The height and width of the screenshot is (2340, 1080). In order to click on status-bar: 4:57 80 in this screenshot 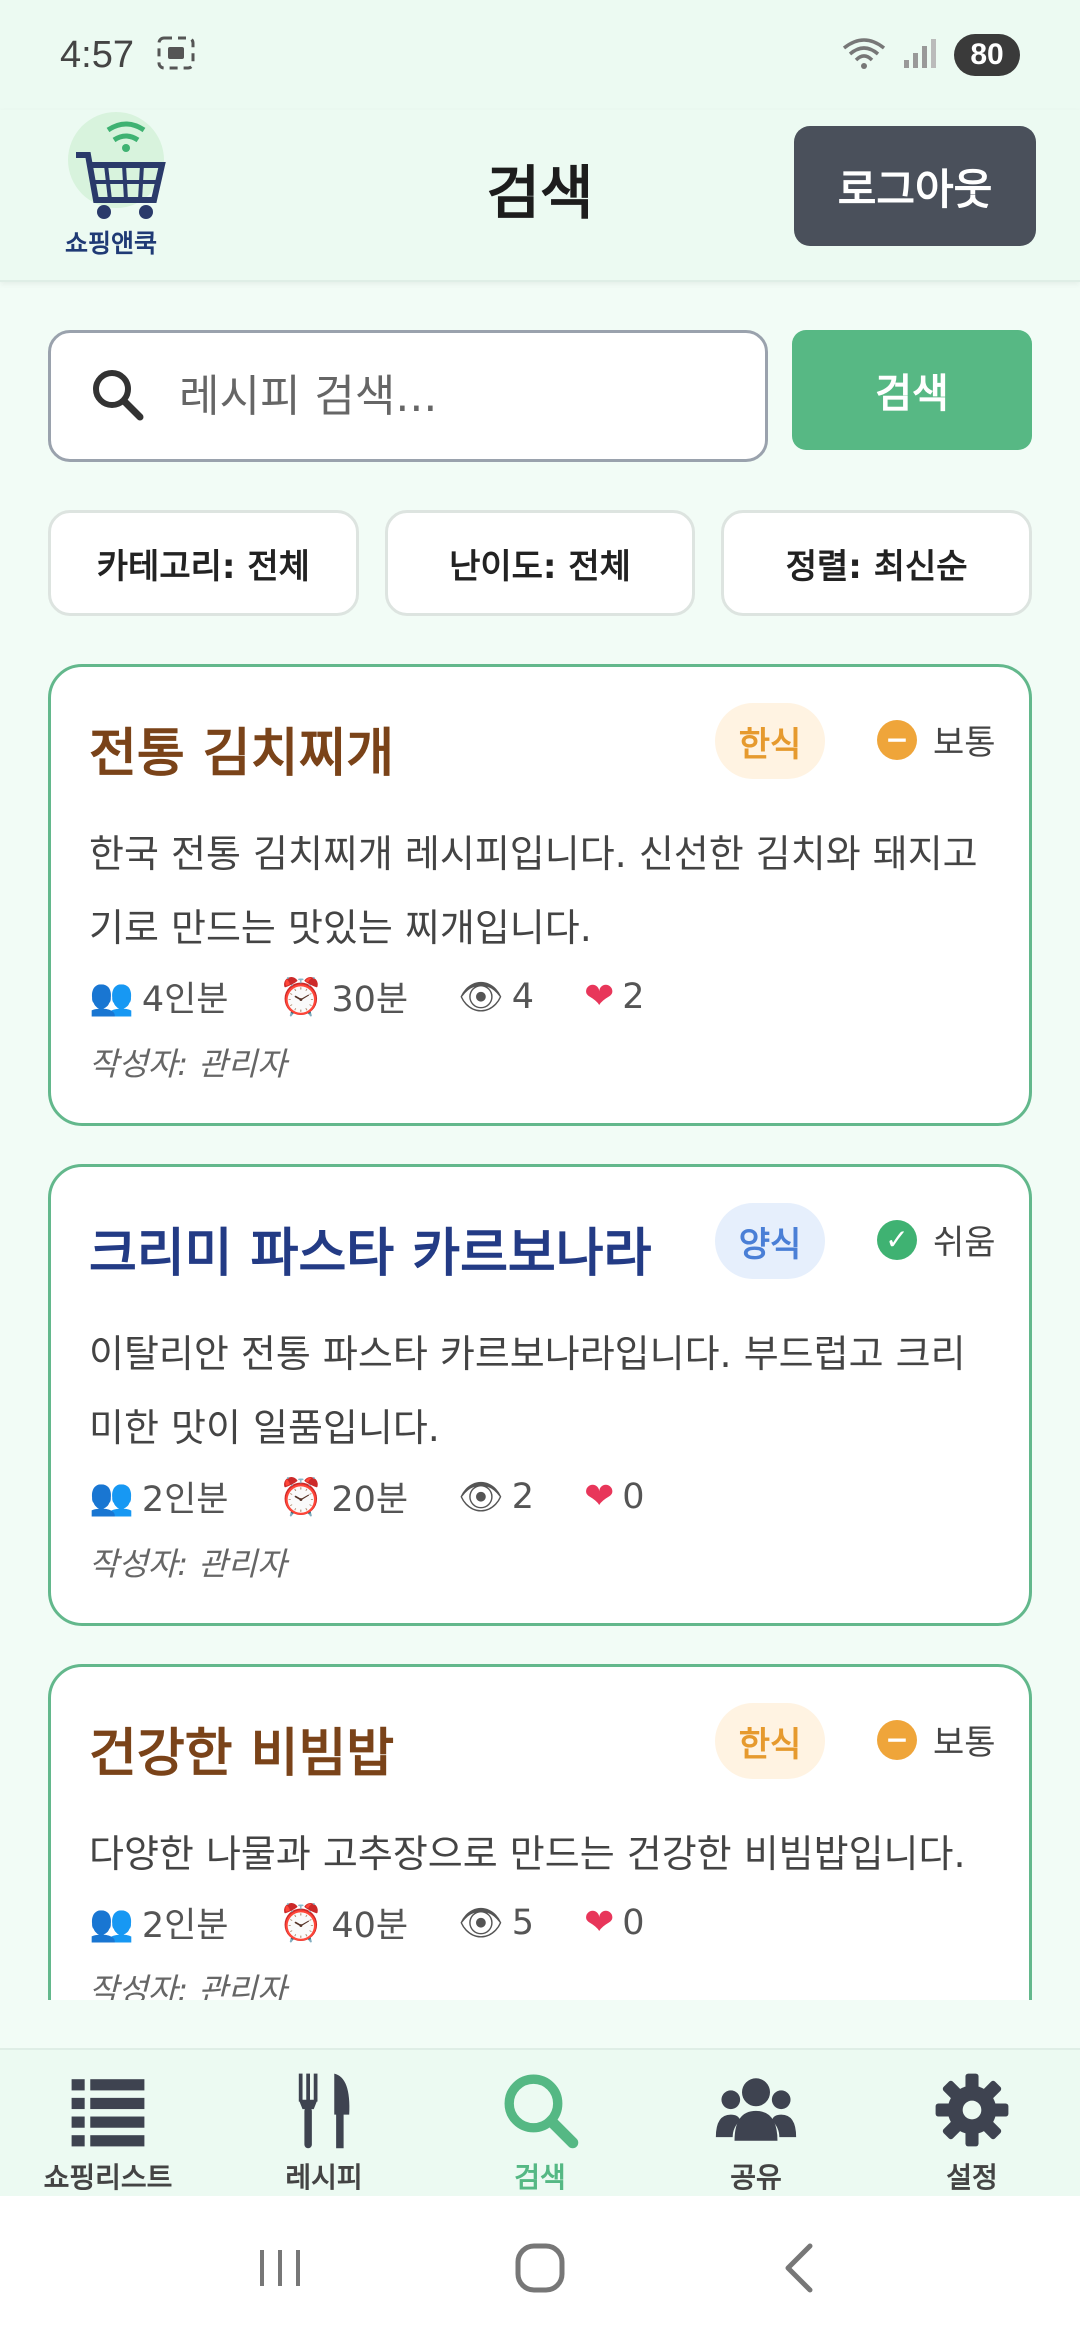, I will do `click(540, 55)`.